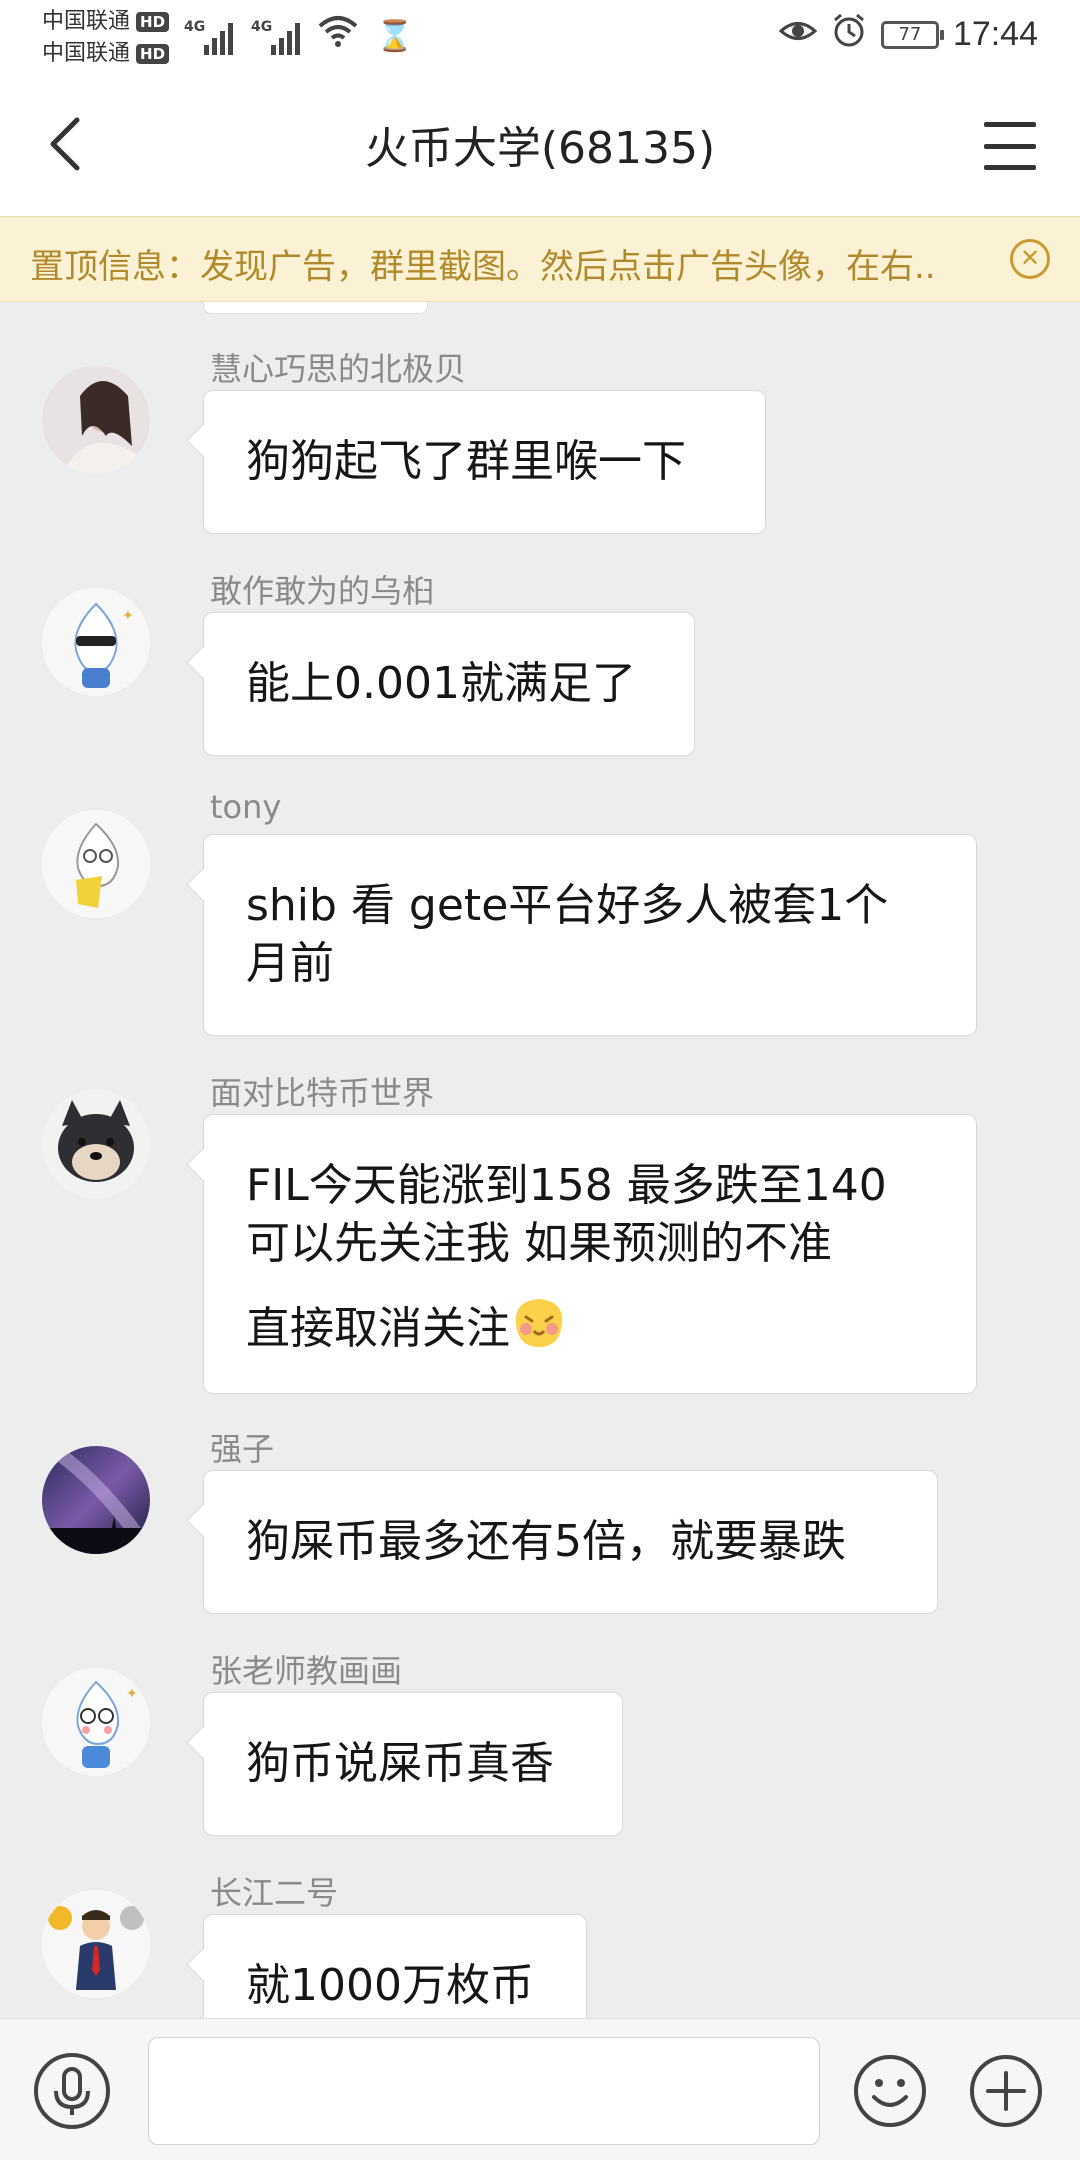 This screenshot has width=1080, height=2160. I want to click on message-bubble: 狗币说屎币真香, so click(413, 1764).